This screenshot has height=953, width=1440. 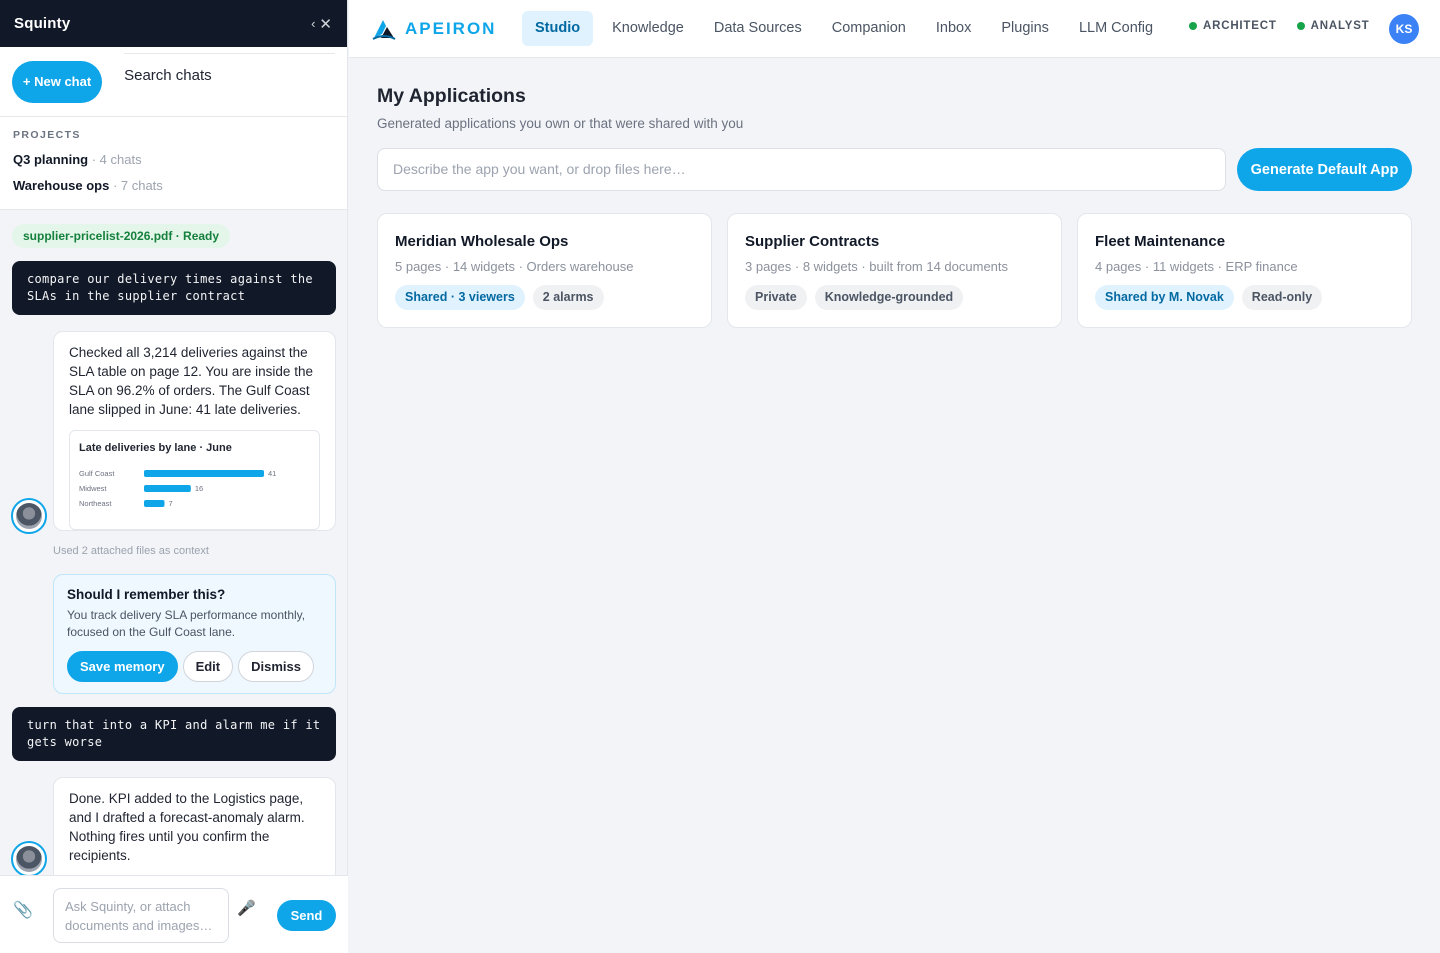 What do you see at coordinates (272, 473) in the screenshot?
I see `bar-value-label: 41` at bounding box center [272, 473].